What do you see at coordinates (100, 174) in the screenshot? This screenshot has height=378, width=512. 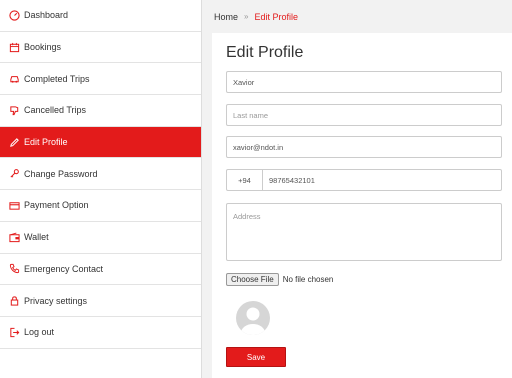 I see `sidebar-item-change-password: Change Password` at bounding box center [100, 174].